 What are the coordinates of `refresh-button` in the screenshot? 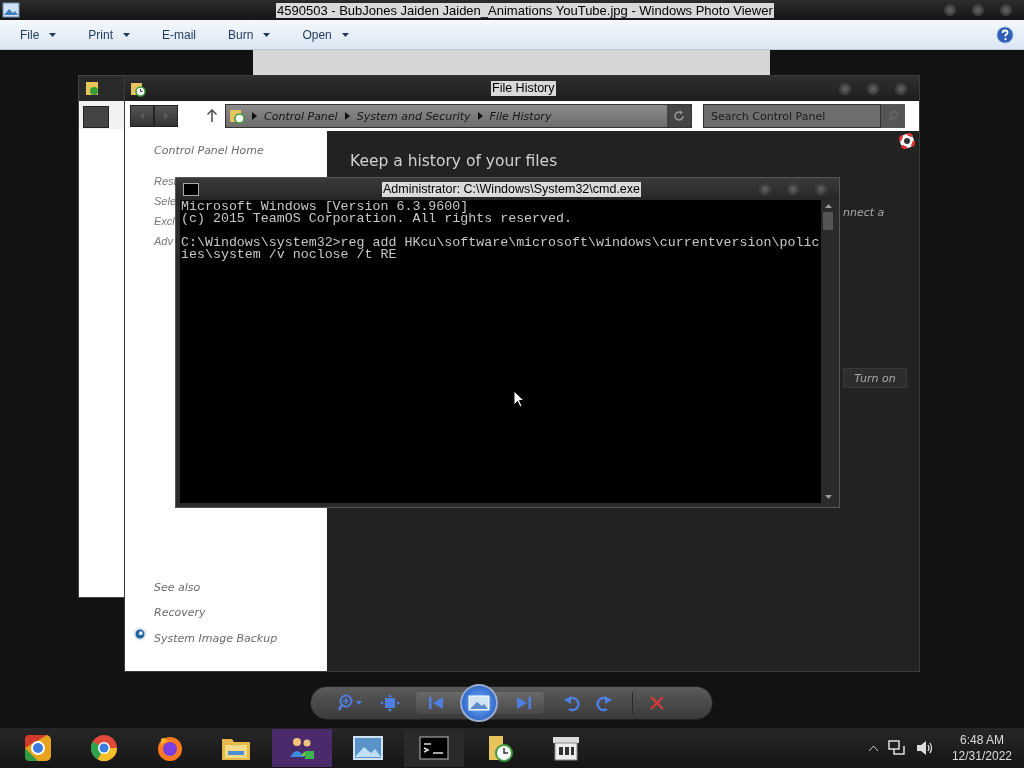 It's located at (679, 116).